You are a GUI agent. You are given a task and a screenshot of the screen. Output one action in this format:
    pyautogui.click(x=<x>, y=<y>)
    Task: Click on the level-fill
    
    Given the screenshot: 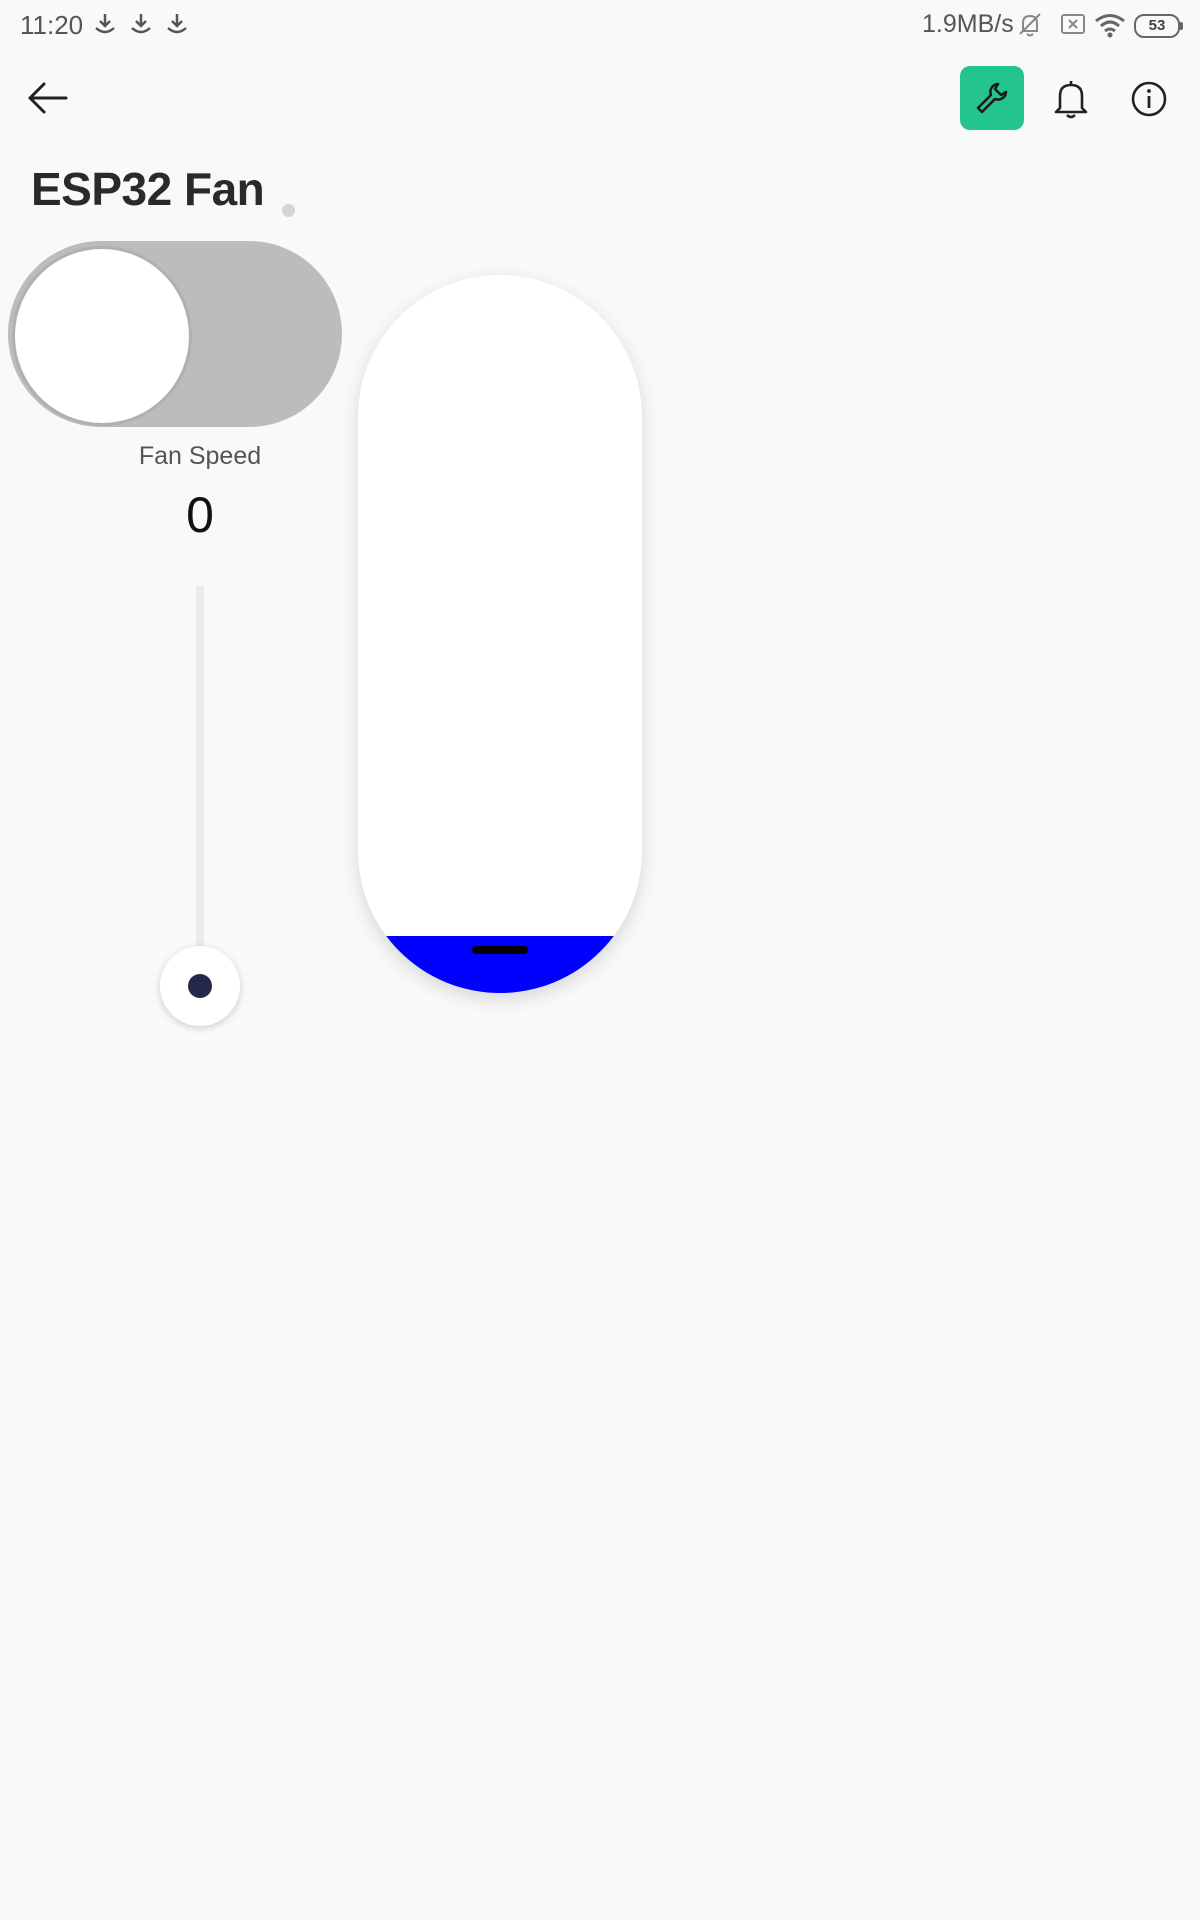 What is the action you would take?
    pyautogui.click(x=500, y=964)
    